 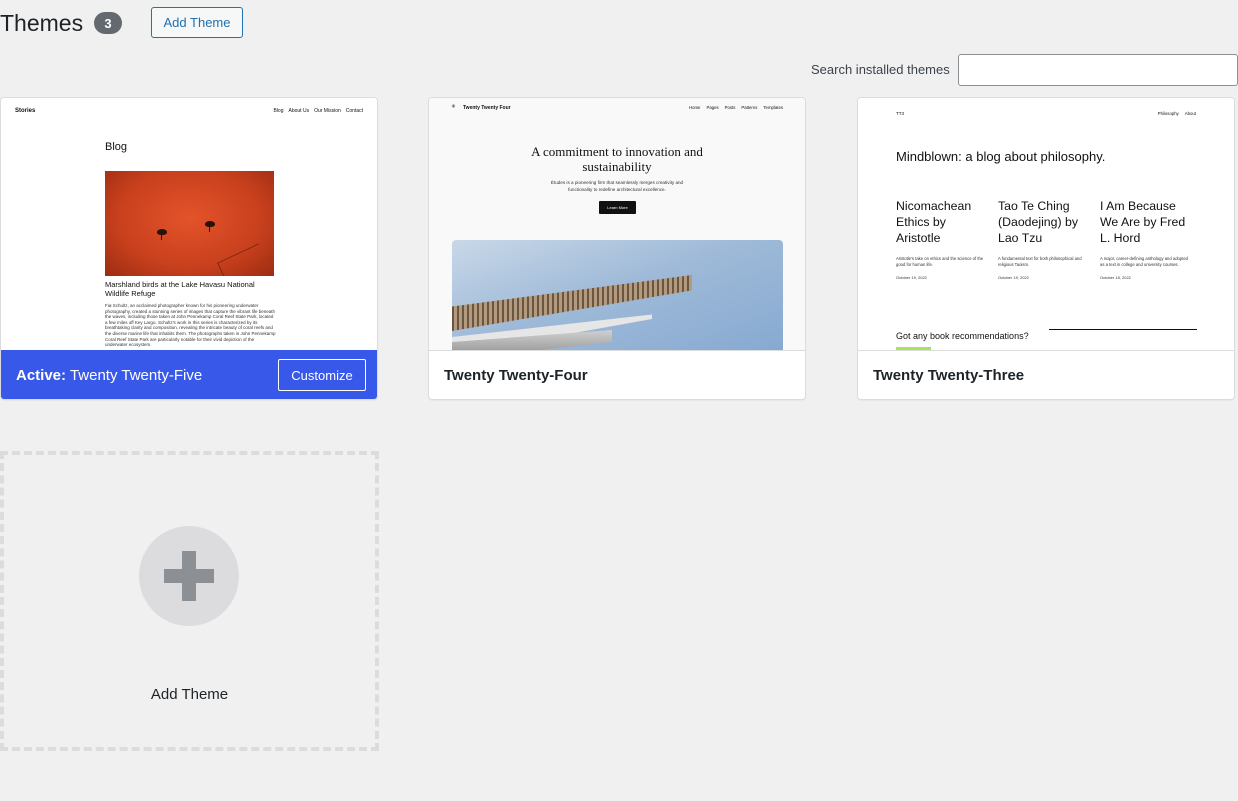 What do you see at coordinates (617, 374) in the screenshot?
I see `theme-card-footer: Twenty Twenty-Four` at bounding box center [617, 374].